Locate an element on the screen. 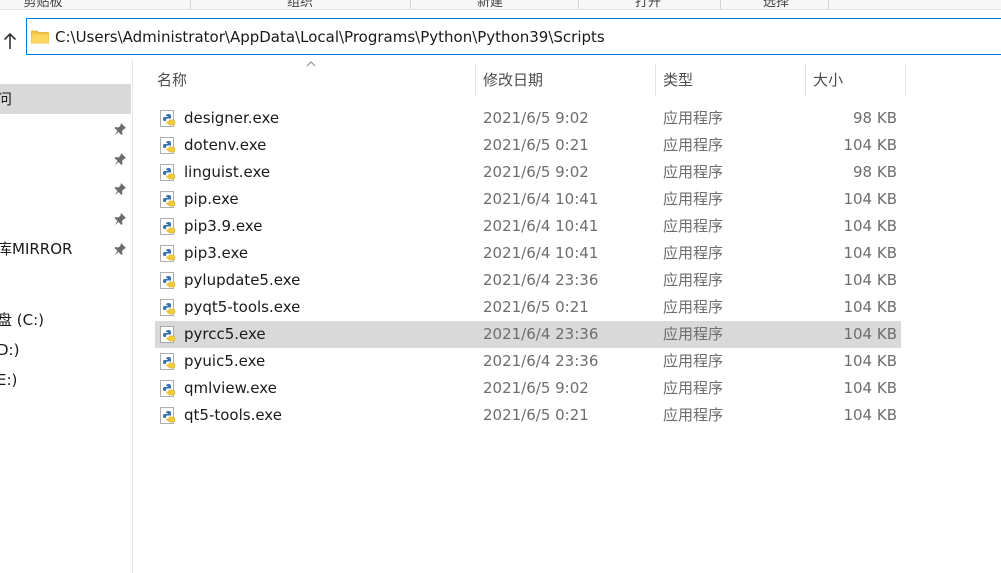 The height and width of the screenshot is (573, 1001). file-row: pyuic5.exe 2021/6/4 23:36 应用程序 104 KB is located at coordinates (528, 361).